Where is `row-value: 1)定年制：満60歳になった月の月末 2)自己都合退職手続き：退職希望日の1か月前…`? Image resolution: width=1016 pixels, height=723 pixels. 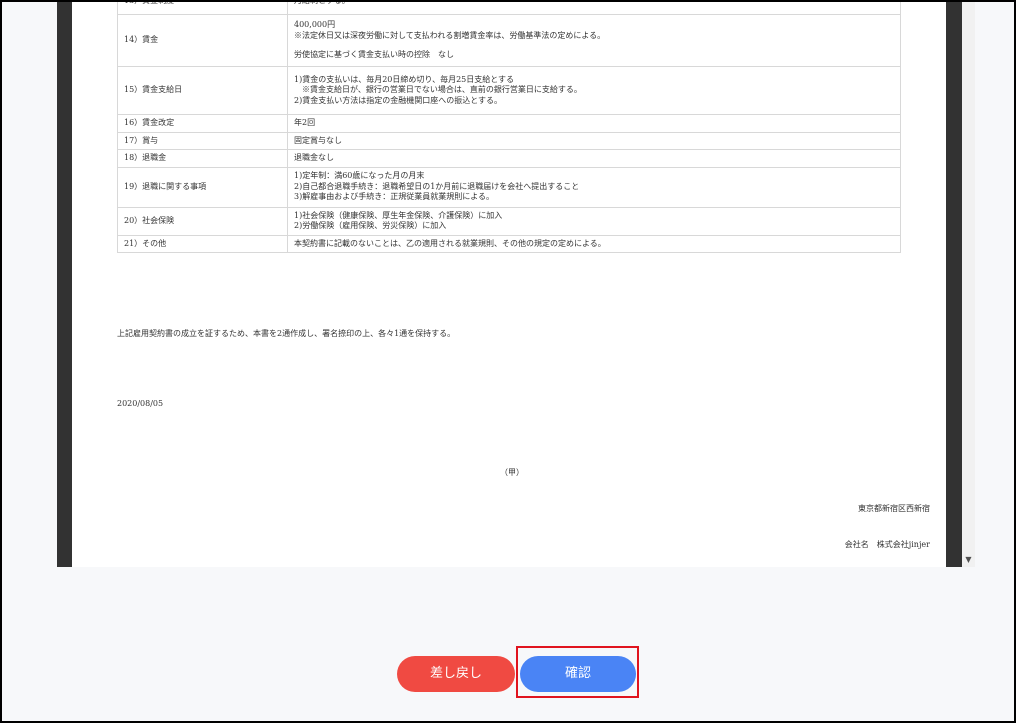 row-value: 1)定年制：満60歳になった月の月末 2)自己都合退職手続き：退職希望日の1か月前… is located at coordinates (594, 187).